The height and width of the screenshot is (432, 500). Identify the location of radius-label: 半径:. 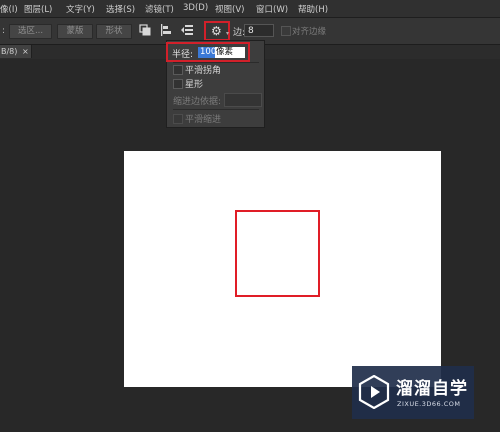
(183, 55).